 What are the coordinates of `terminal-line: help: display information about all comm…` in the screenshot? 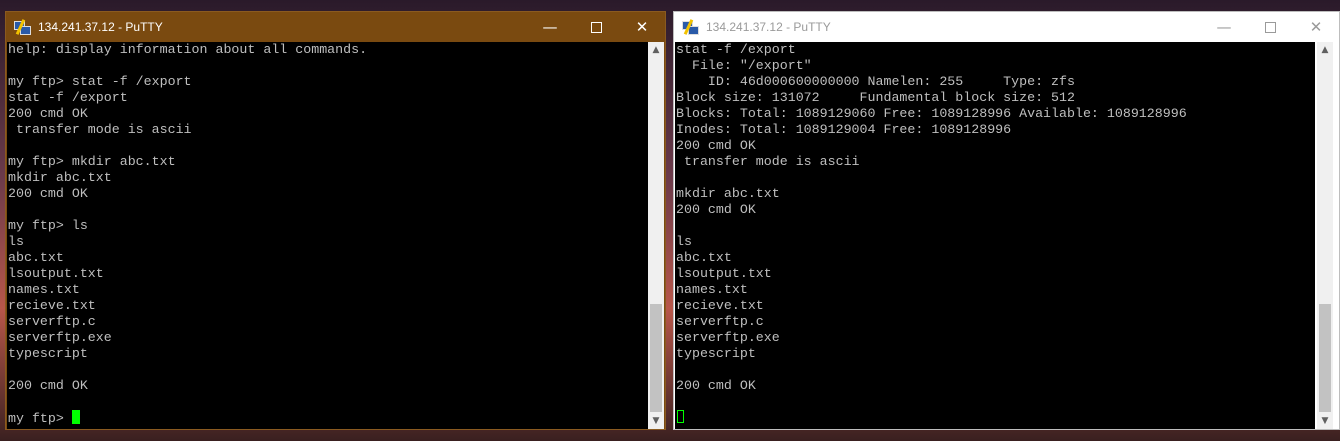 It's located at (188, 49).